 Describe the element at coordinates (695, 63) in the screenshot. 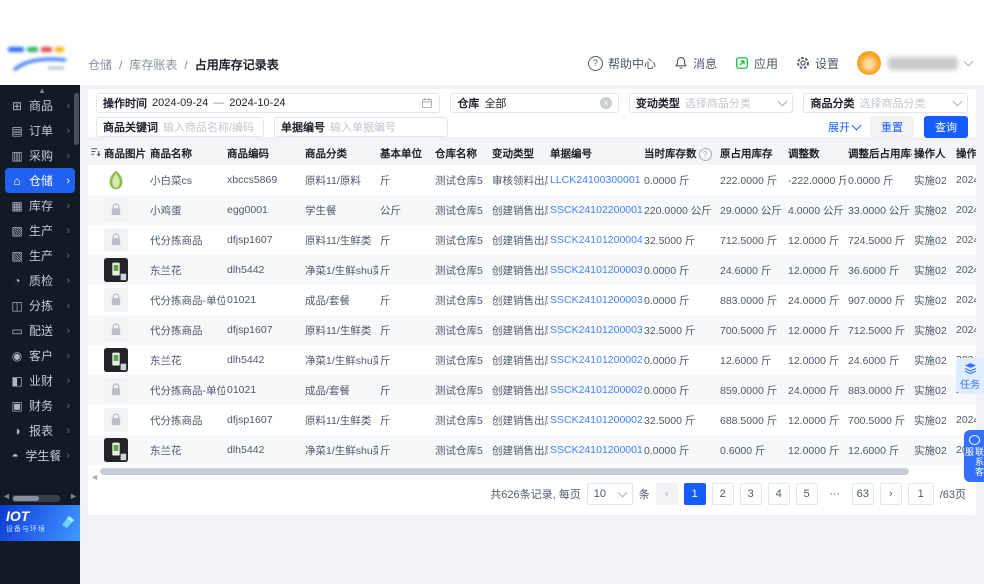

I see `messages-button: 消息` at that location.